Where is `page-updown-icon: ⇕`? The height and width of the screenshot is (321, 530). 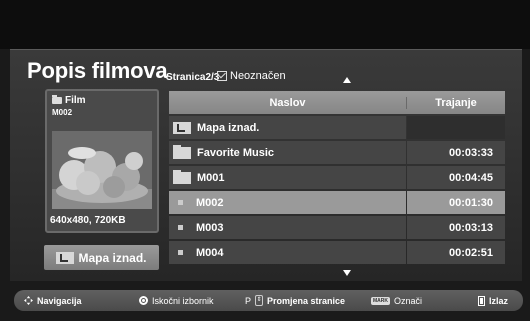 page-updown-icon: ⇕ is located at coordinates (259, 300).